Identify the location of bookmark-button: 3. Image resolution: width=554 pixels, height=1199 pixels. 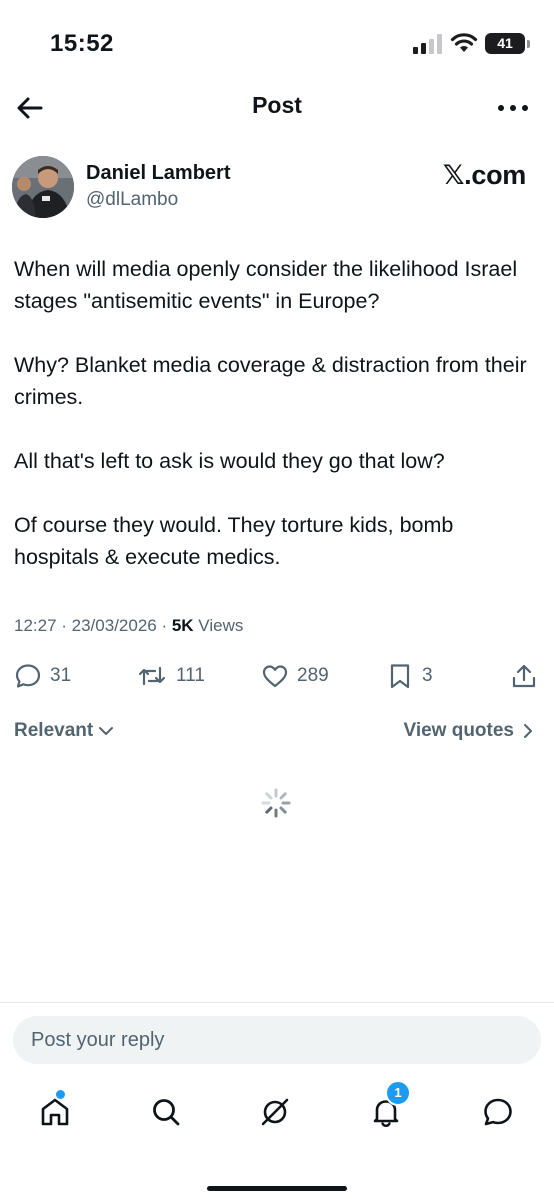
(409, 676).